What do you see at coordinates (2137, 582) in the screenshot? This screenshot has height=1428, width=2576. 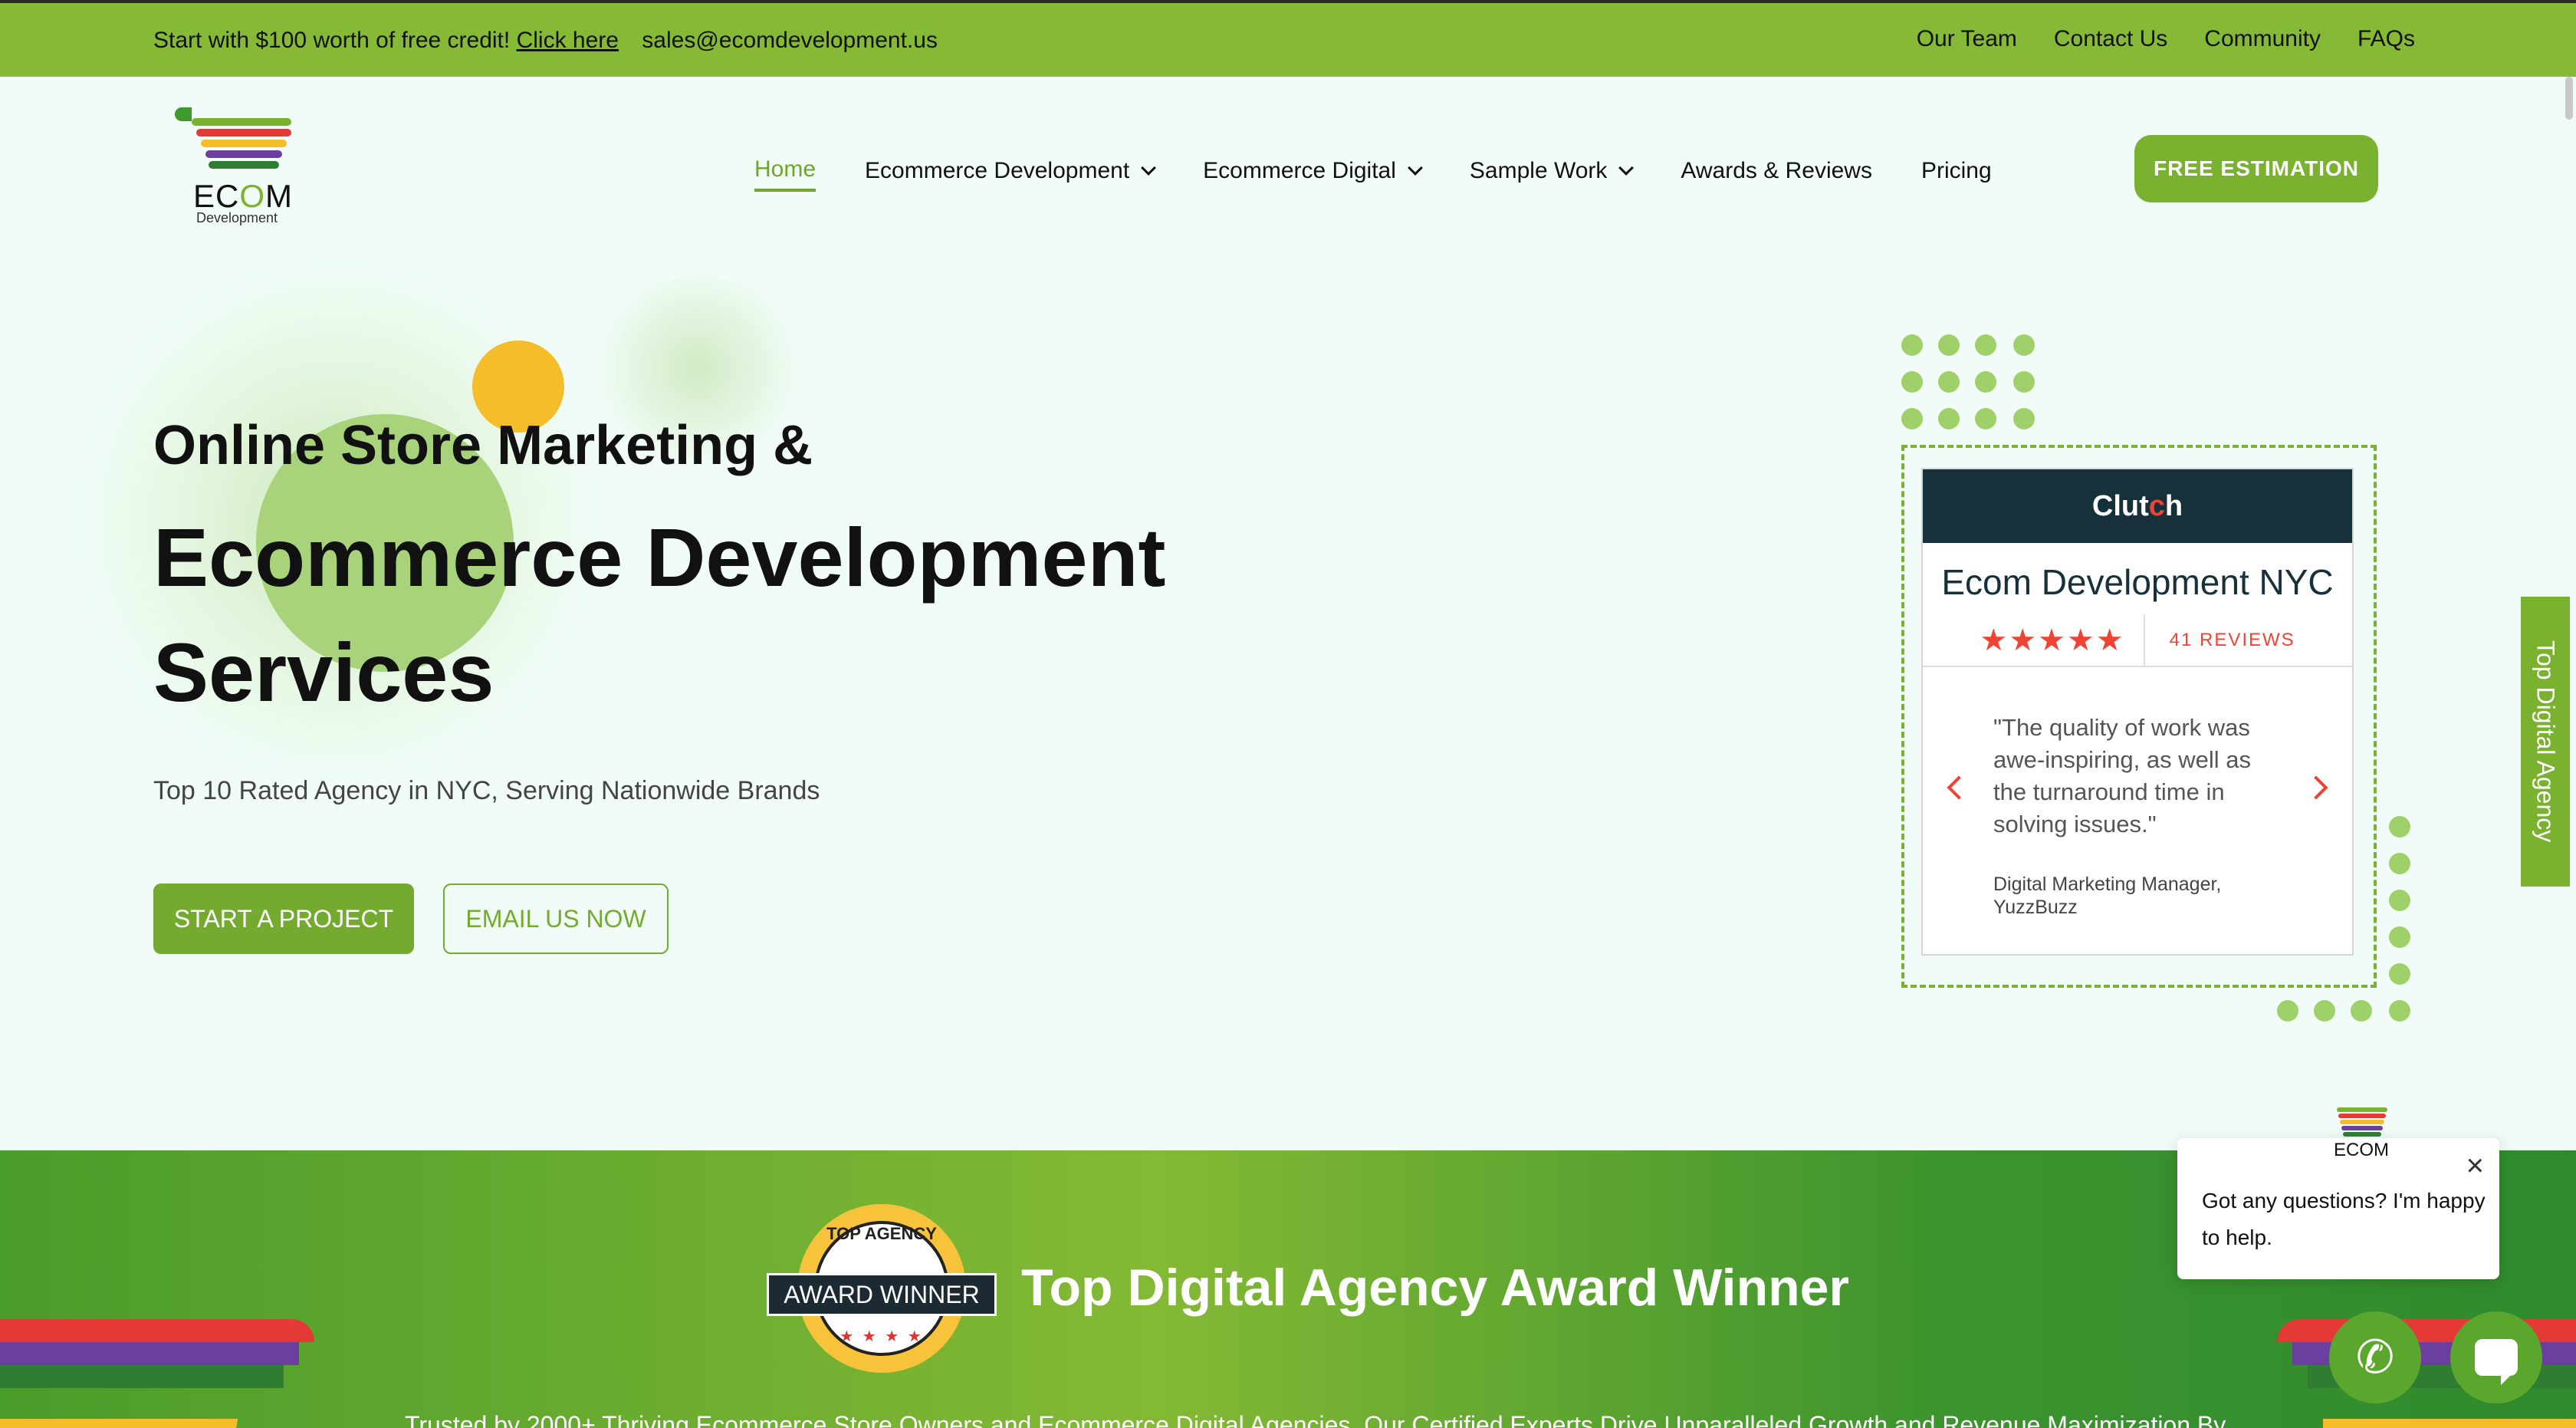 I see `clutch-company-name: Ecom Development NYC` at bounding box center [2137, 582].